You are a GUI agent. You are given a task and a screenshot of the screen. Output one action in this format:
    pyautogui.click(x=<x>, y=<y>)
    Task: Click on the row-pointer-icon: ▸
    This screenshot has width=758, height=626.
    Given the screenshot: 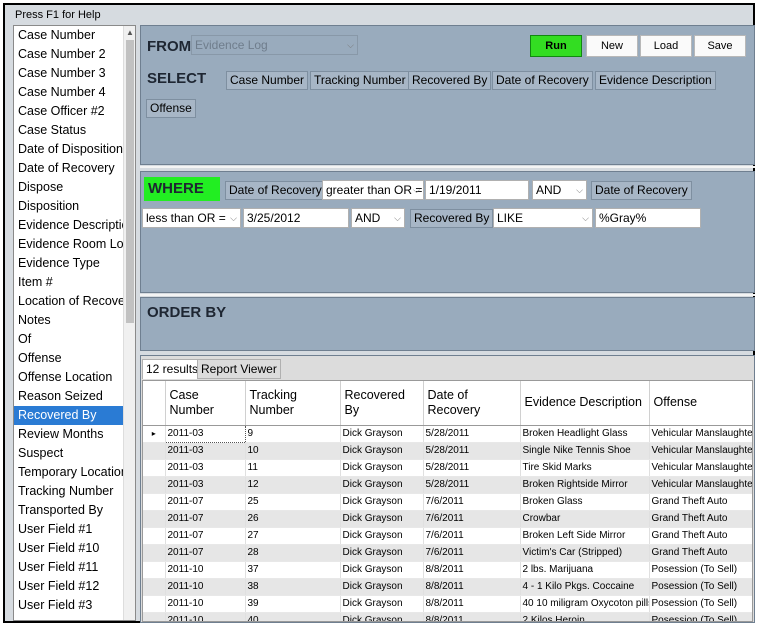 What is the action you would take?
    pyautogui.click(x=154, y=434)
    